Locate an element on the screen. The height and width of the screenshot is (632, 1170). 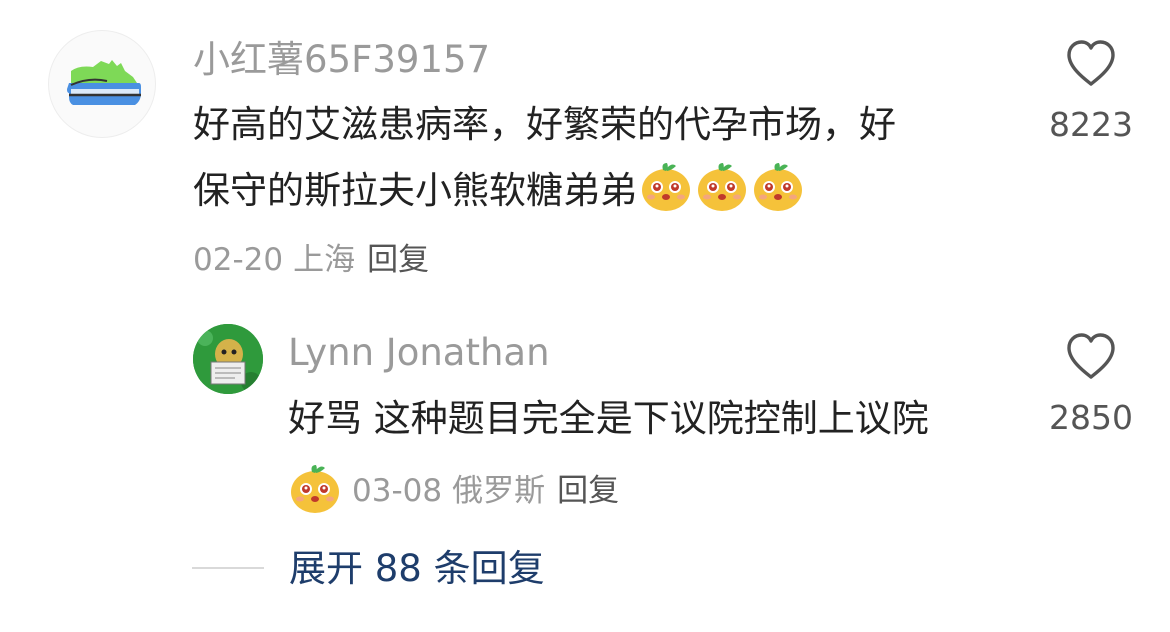
reply-username: Lynn Jonathan is located at coordinates (419, 353).